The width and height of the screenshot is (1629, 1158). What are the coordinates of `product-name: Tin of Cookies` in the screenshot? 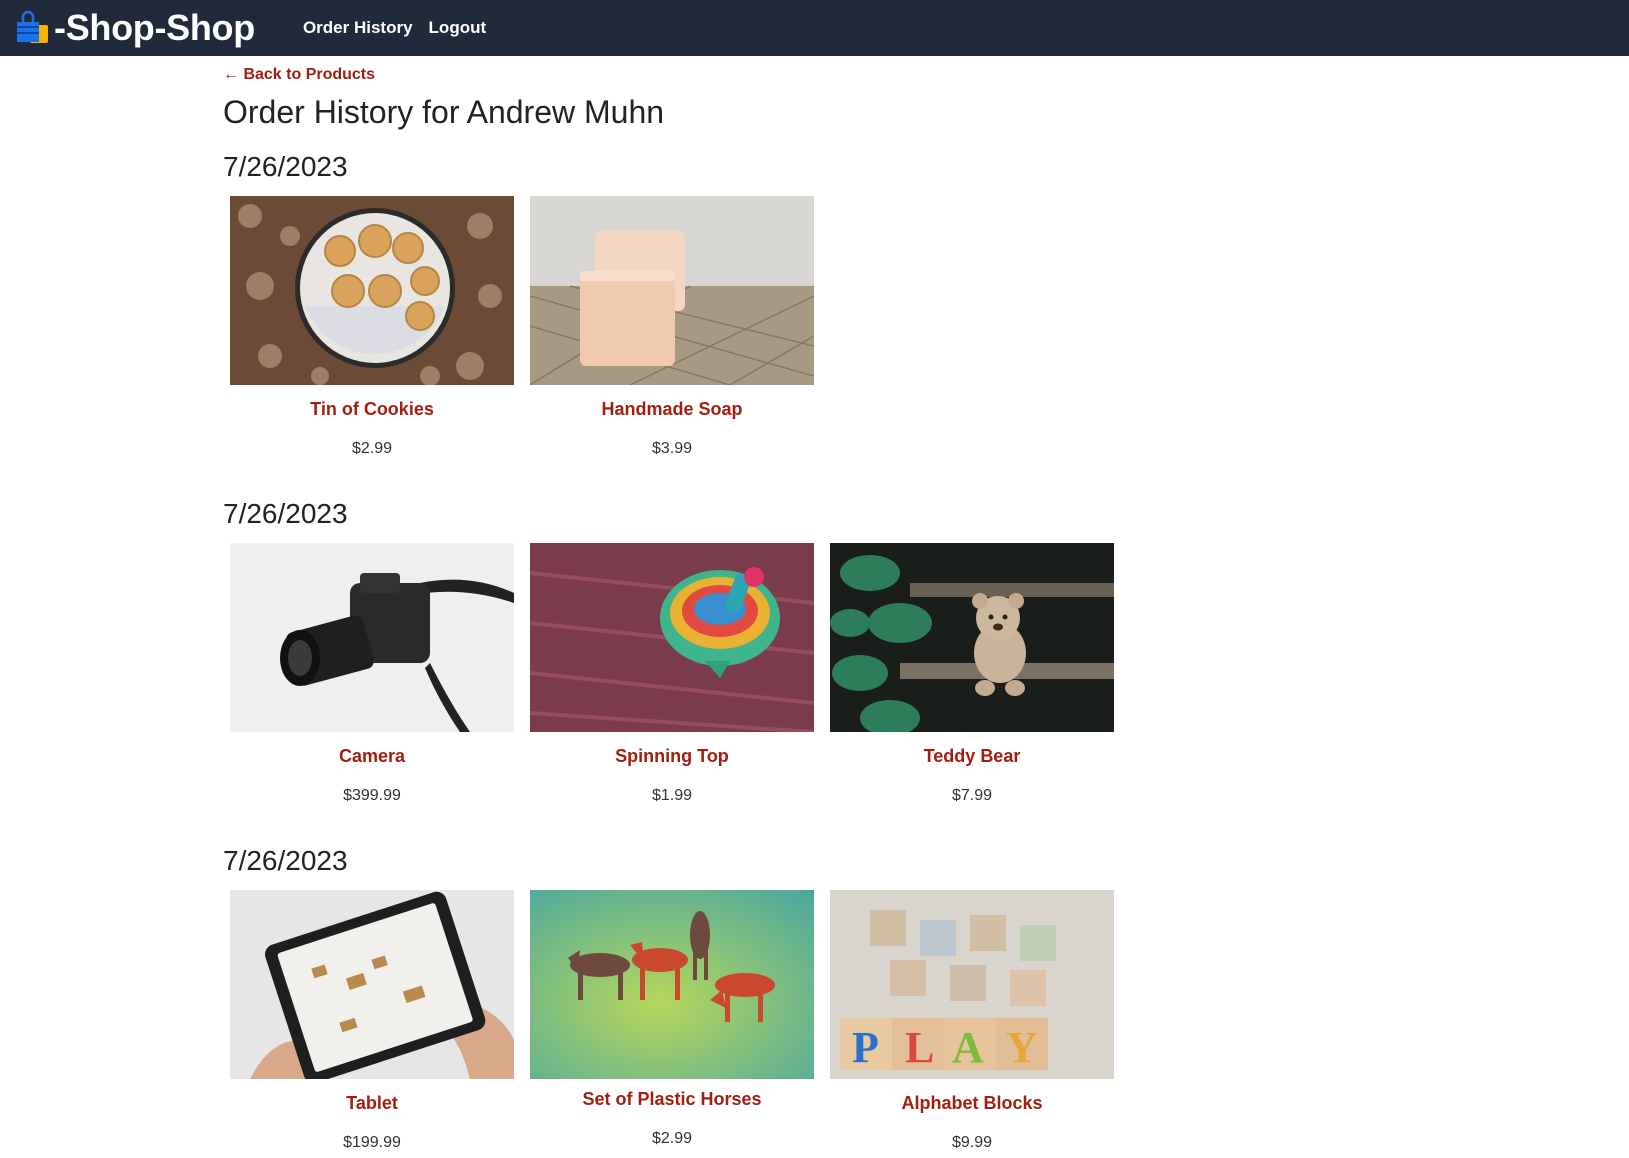 It's located at (372, 409).